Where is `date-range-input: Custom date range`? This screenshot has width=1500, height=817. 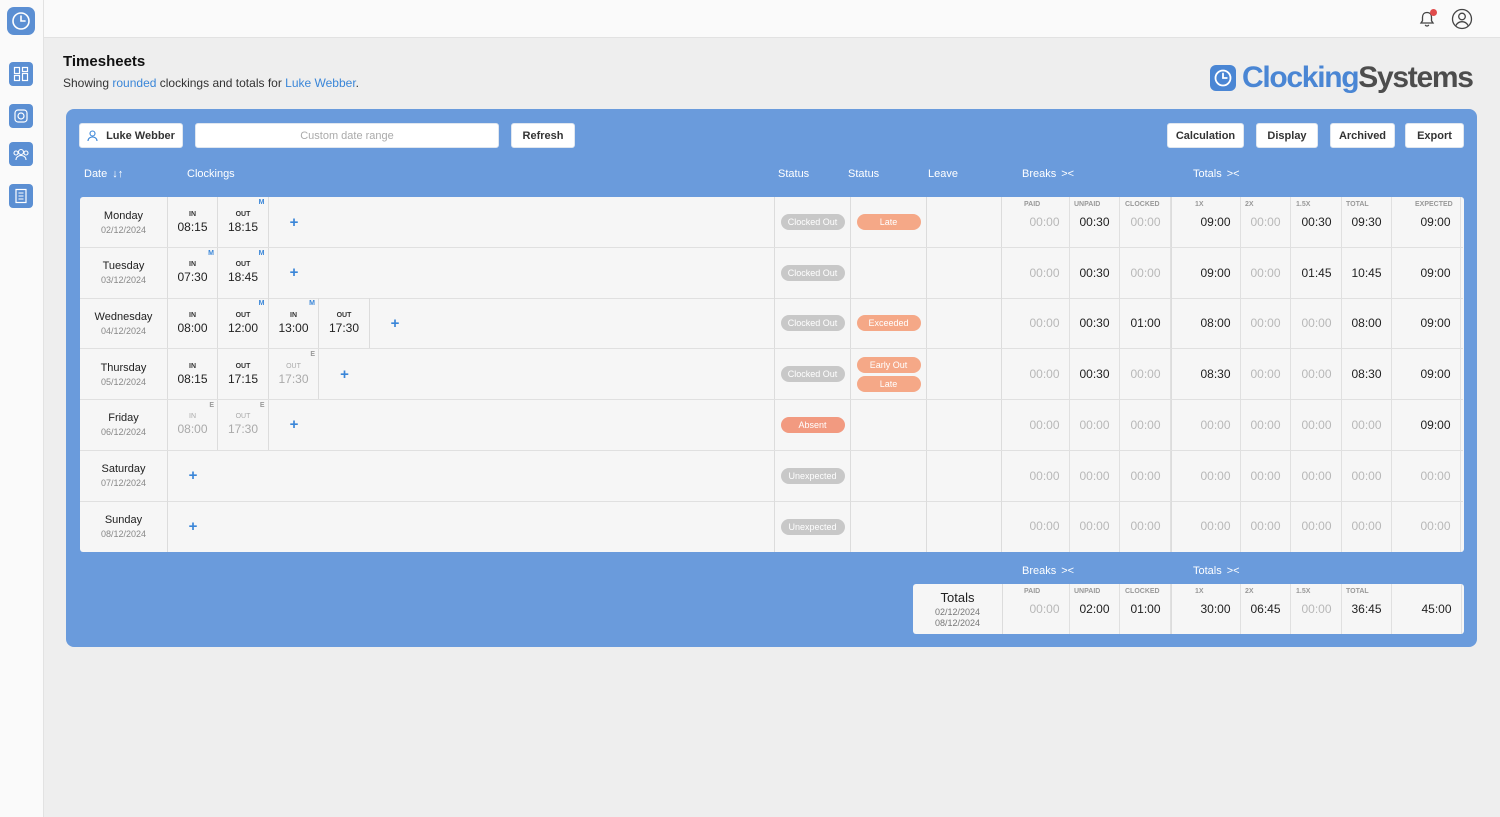
date-range-input: Custom date range is located at coordinates (347, 135).